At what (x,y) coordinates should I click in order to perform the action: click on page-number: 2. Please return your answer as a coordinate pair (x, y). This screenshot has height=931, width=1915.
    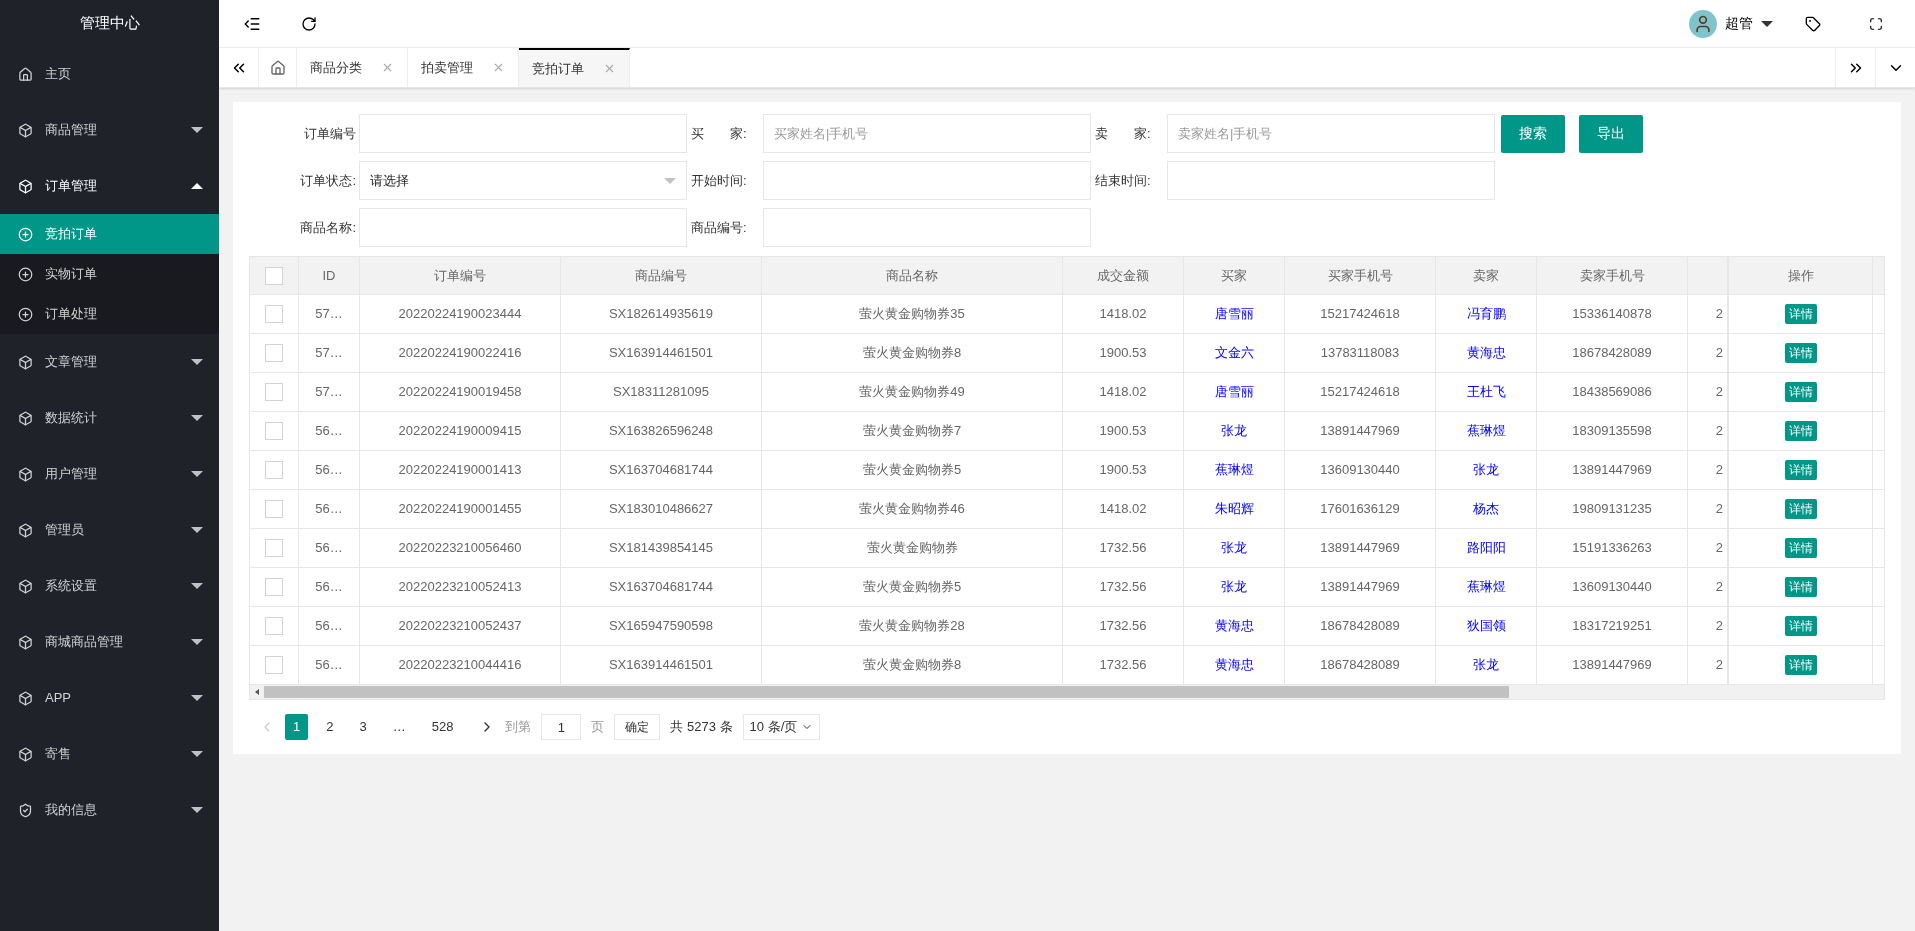
    Looking at the image, I should click on (330, 727).